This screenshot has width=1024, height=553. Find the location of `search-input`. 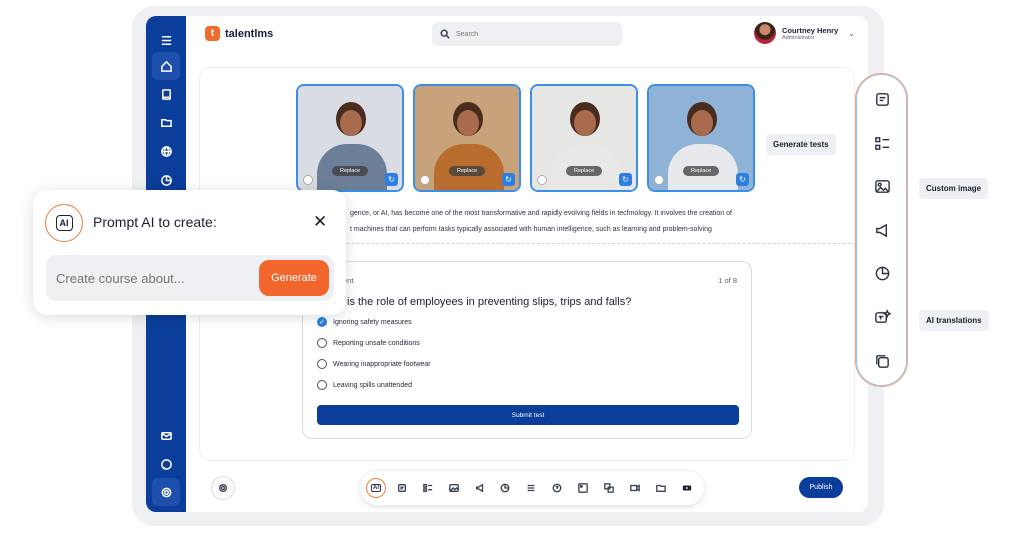

search-input is located at coordinates (531, 34).